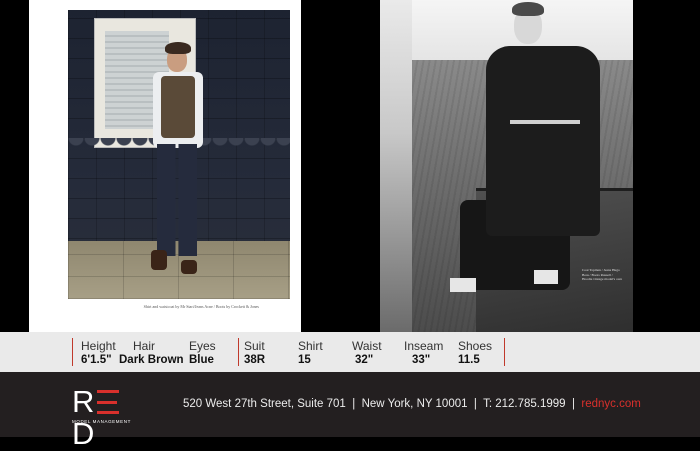 Image resolution: width=700 pixels, height=451 pixels. What do you see at coordinates (475, 346) in the screenshot?
I see `shoes-label: Shoes` at bounding box center [475, 346].